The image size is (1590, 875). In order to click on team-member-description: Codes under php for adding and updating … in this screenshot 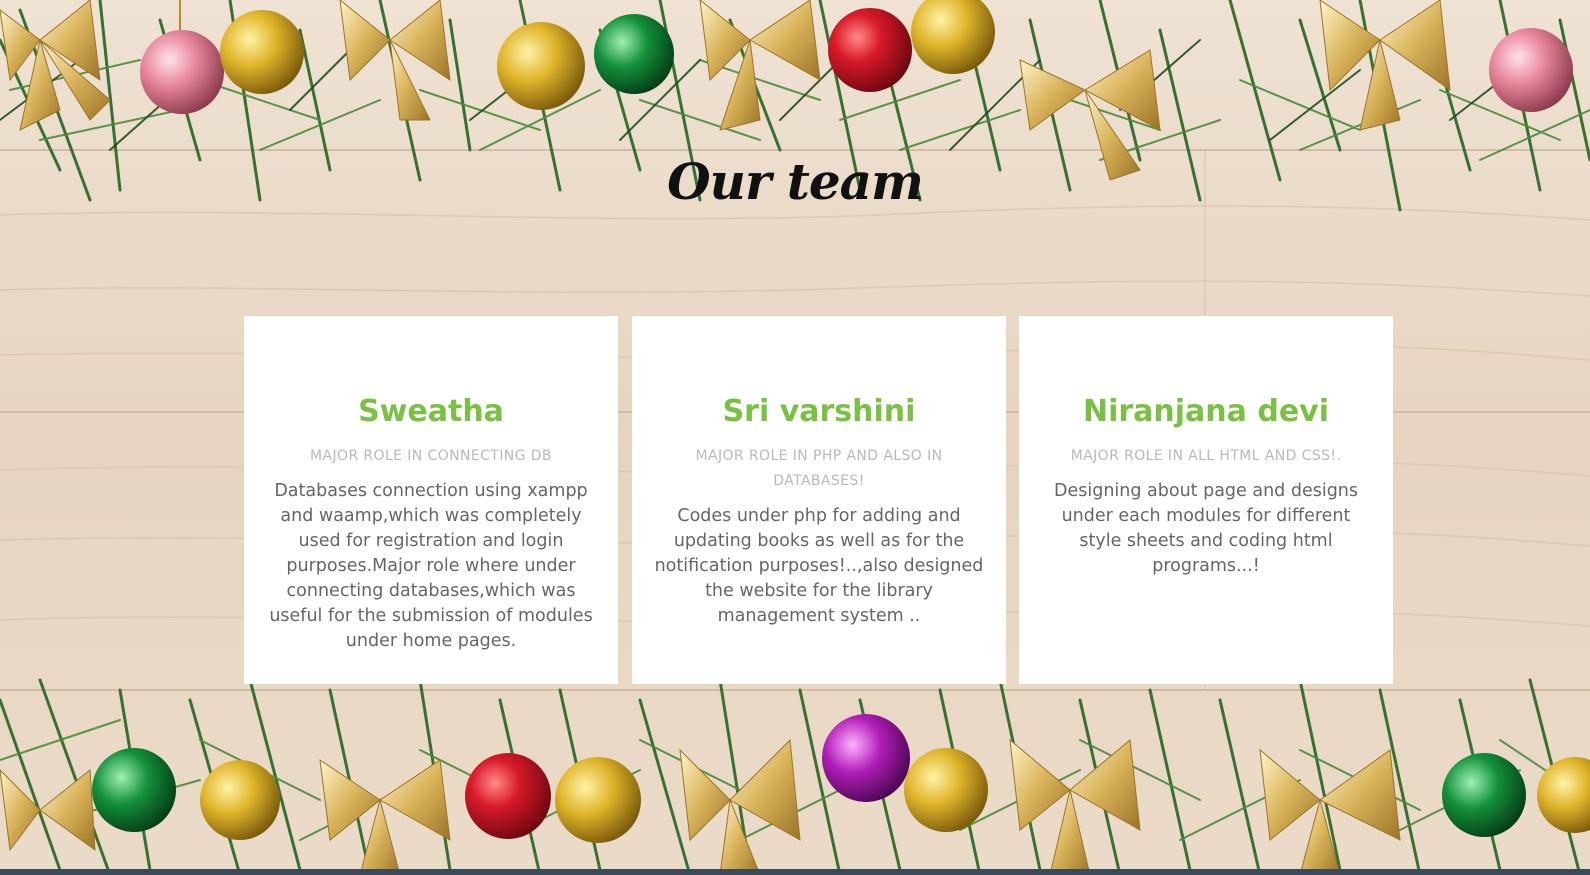, I will do `click(819, 566)`.